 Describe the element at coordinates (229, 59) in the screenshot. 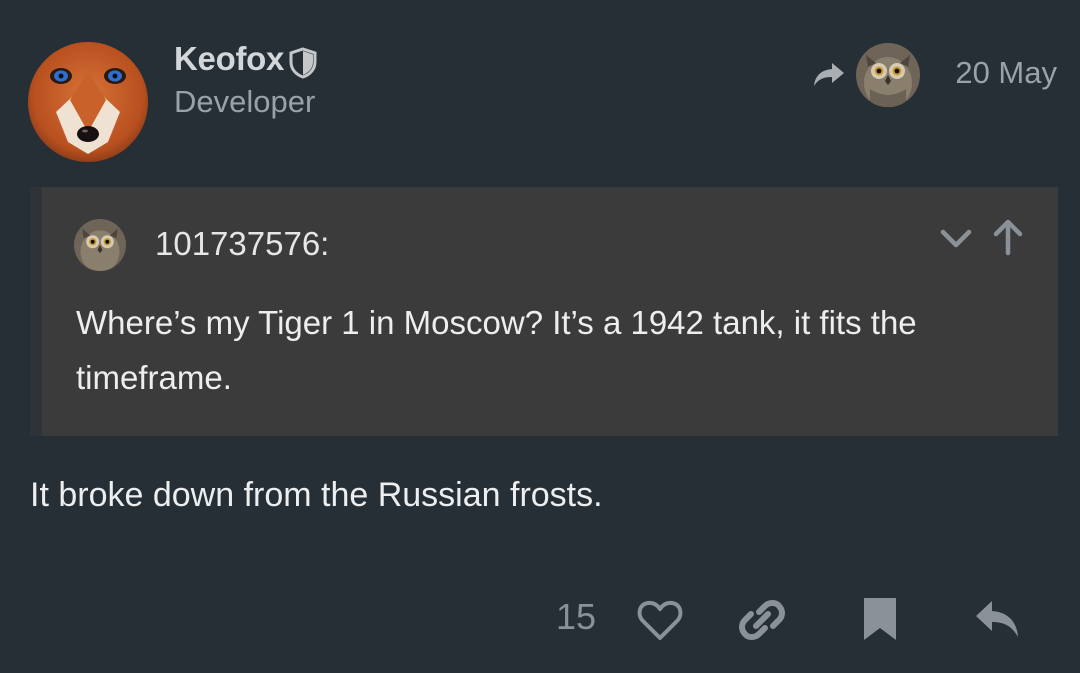

I see `author-name: Keofox` at that location.